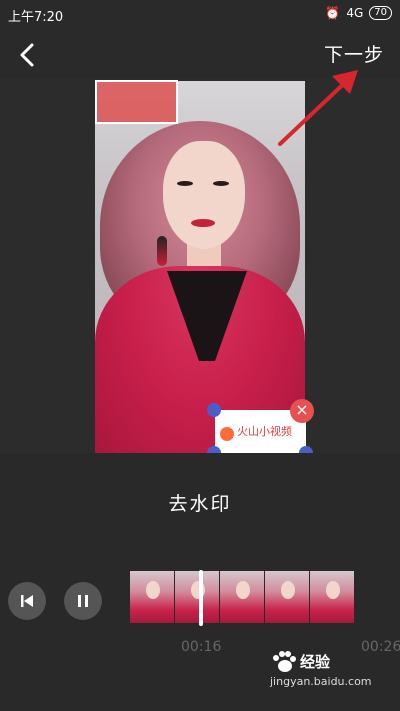  What do you see at coordinates (201, 598) in the screenshot?
I see `playhead` at bounding box center [201, 598].